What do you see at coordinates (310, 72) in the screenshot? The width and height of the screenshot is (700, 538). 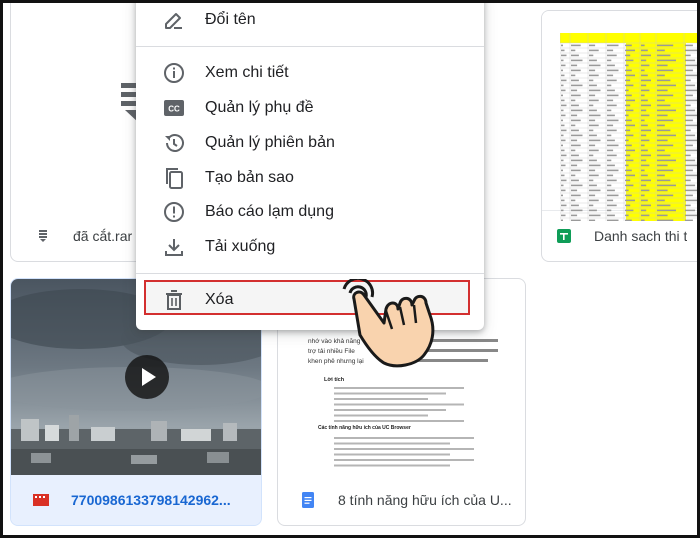 I see `menu-item-details: Xem chi tiết` at bounding box center [310, 72].